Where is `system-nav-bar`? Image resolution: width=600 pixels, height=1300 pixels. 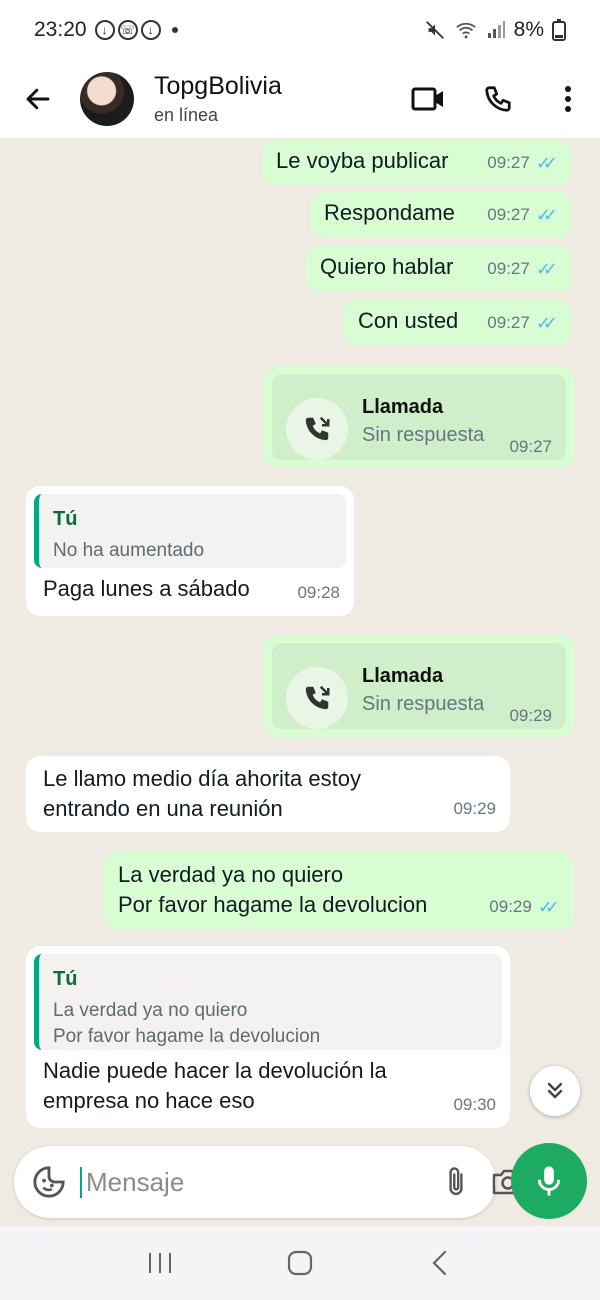 system-nav-bar is located at coordinates (300, 1263).